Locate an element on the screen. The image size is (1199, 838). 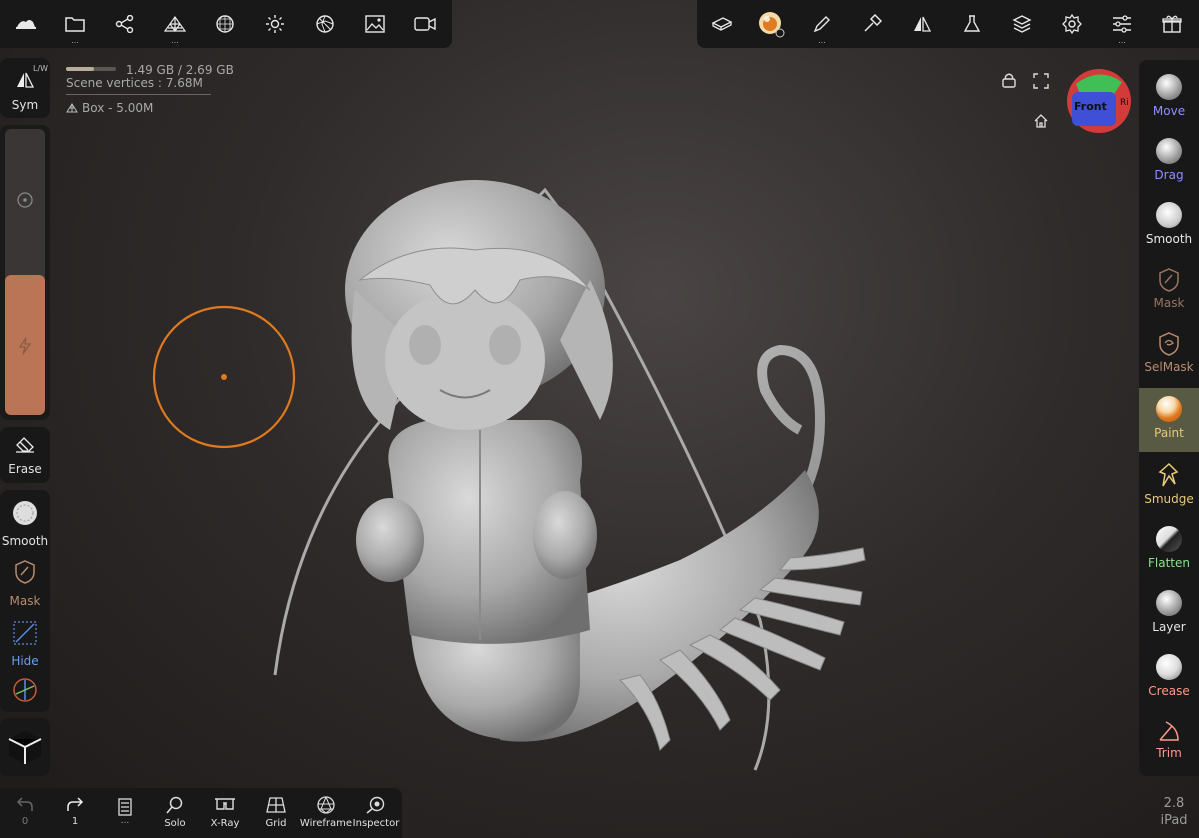
move-icon is located at coordinates (1169, 87).